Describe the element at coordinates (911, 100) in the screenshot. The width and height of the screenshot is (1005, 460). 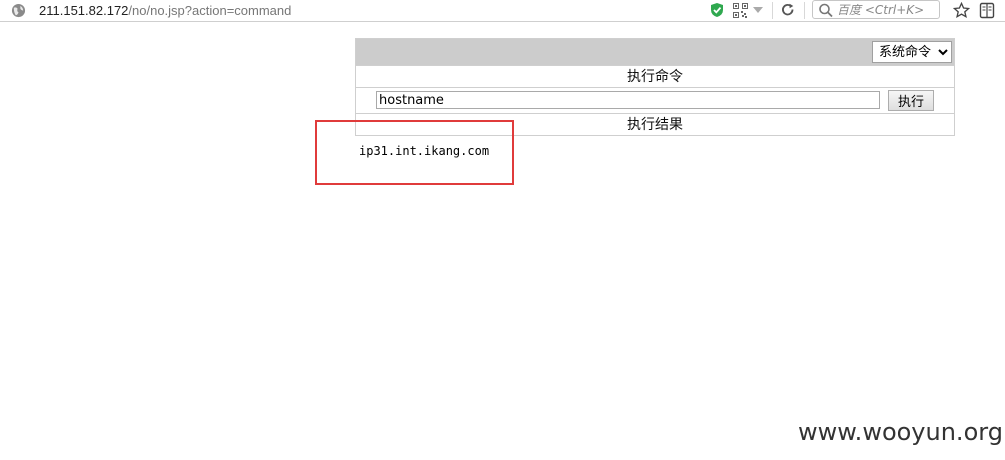
I see `execute-button: 执行` at that location.